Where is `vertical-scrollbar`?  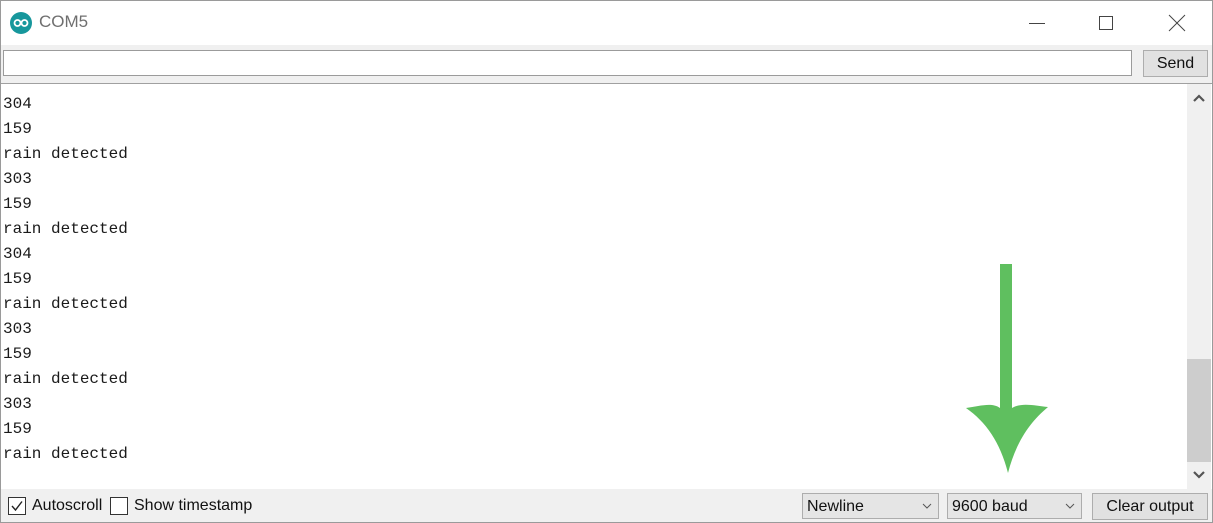 vertical-scrollbar is located at coordinates (1199, 286).